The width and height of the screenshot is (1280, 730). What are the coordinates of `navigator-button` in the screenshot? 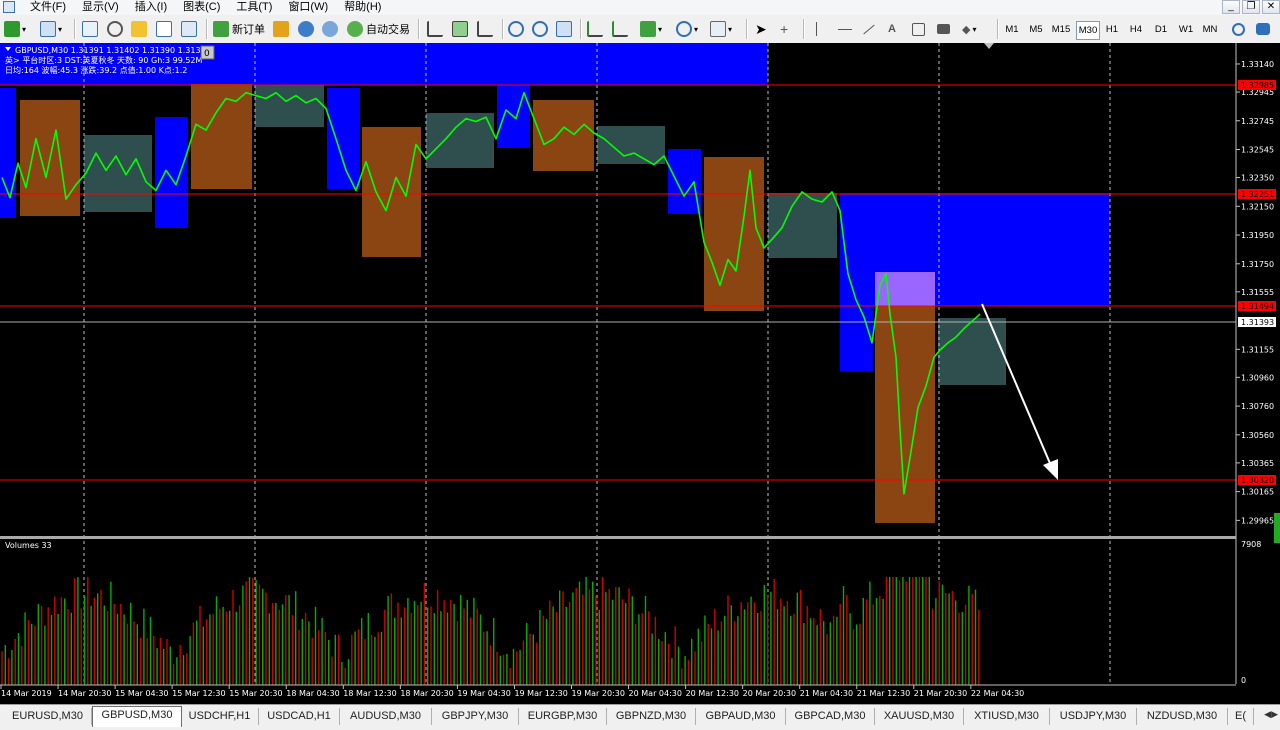 It's located at (139, 29).